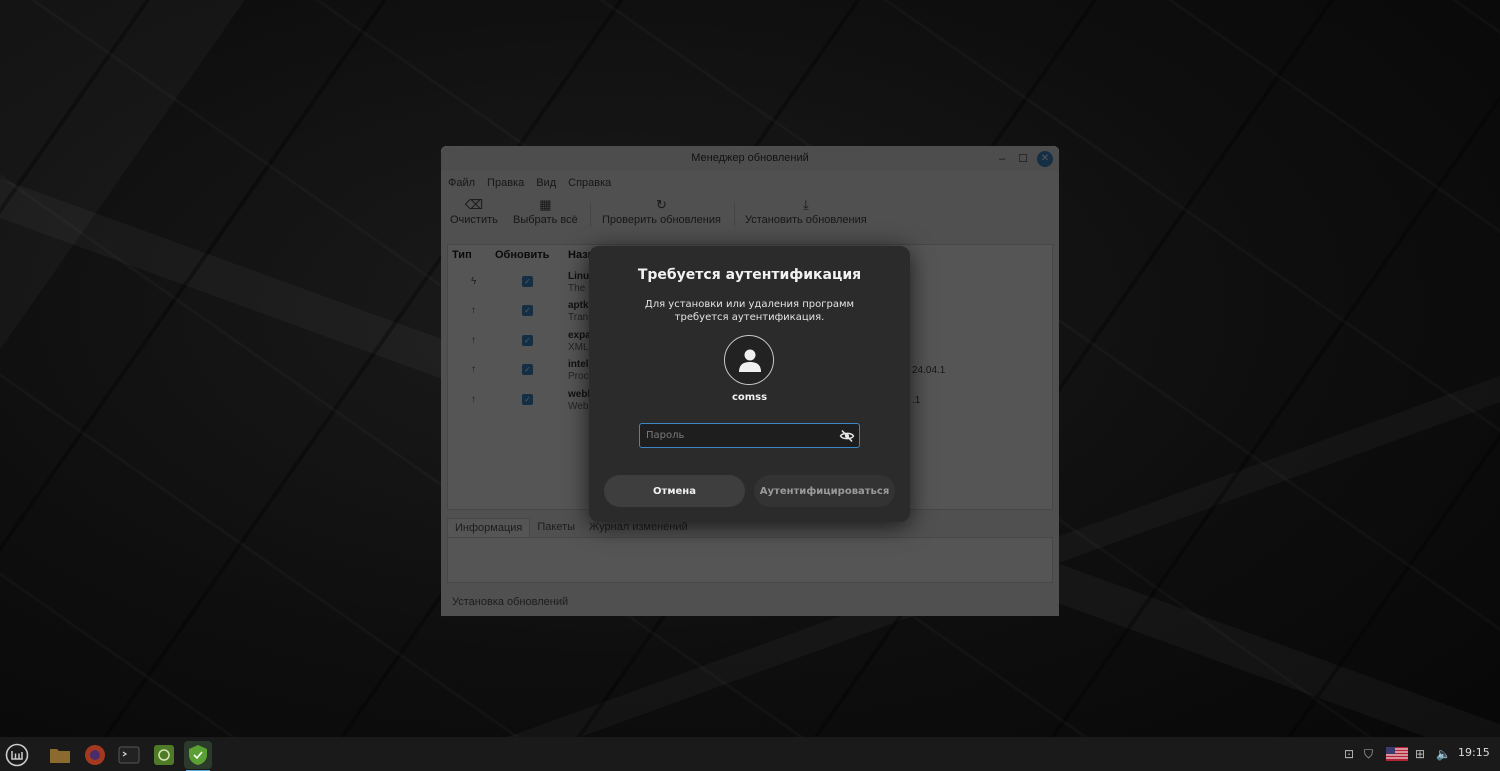  I want to click on dialog-title: Требуется аутентификация, so click(749, 275).